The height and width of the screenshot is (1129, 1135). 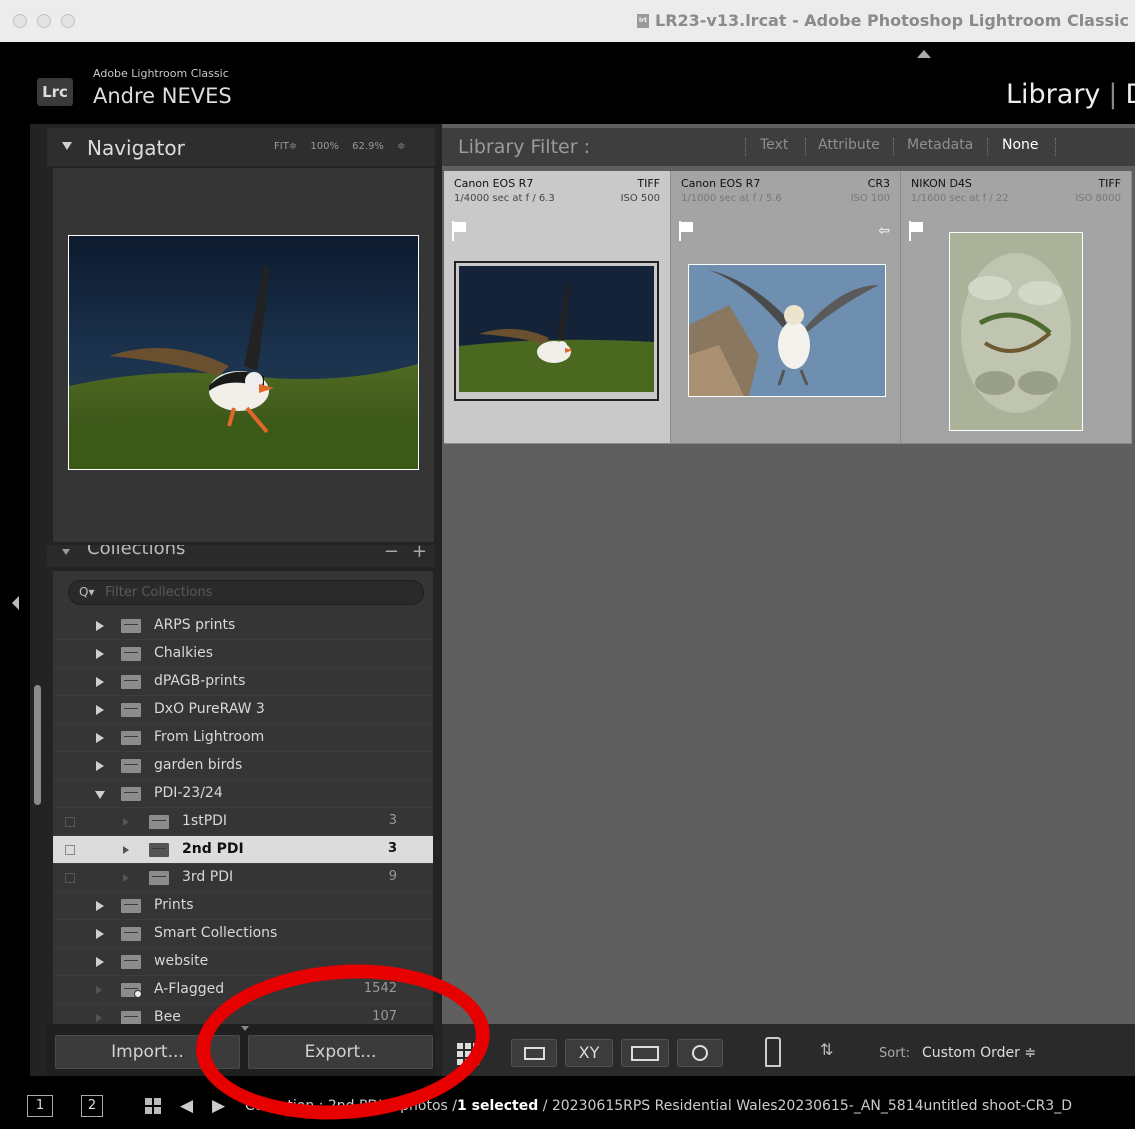 I want to click on puffin-thumbnail-image, so click(x=556, y=329).